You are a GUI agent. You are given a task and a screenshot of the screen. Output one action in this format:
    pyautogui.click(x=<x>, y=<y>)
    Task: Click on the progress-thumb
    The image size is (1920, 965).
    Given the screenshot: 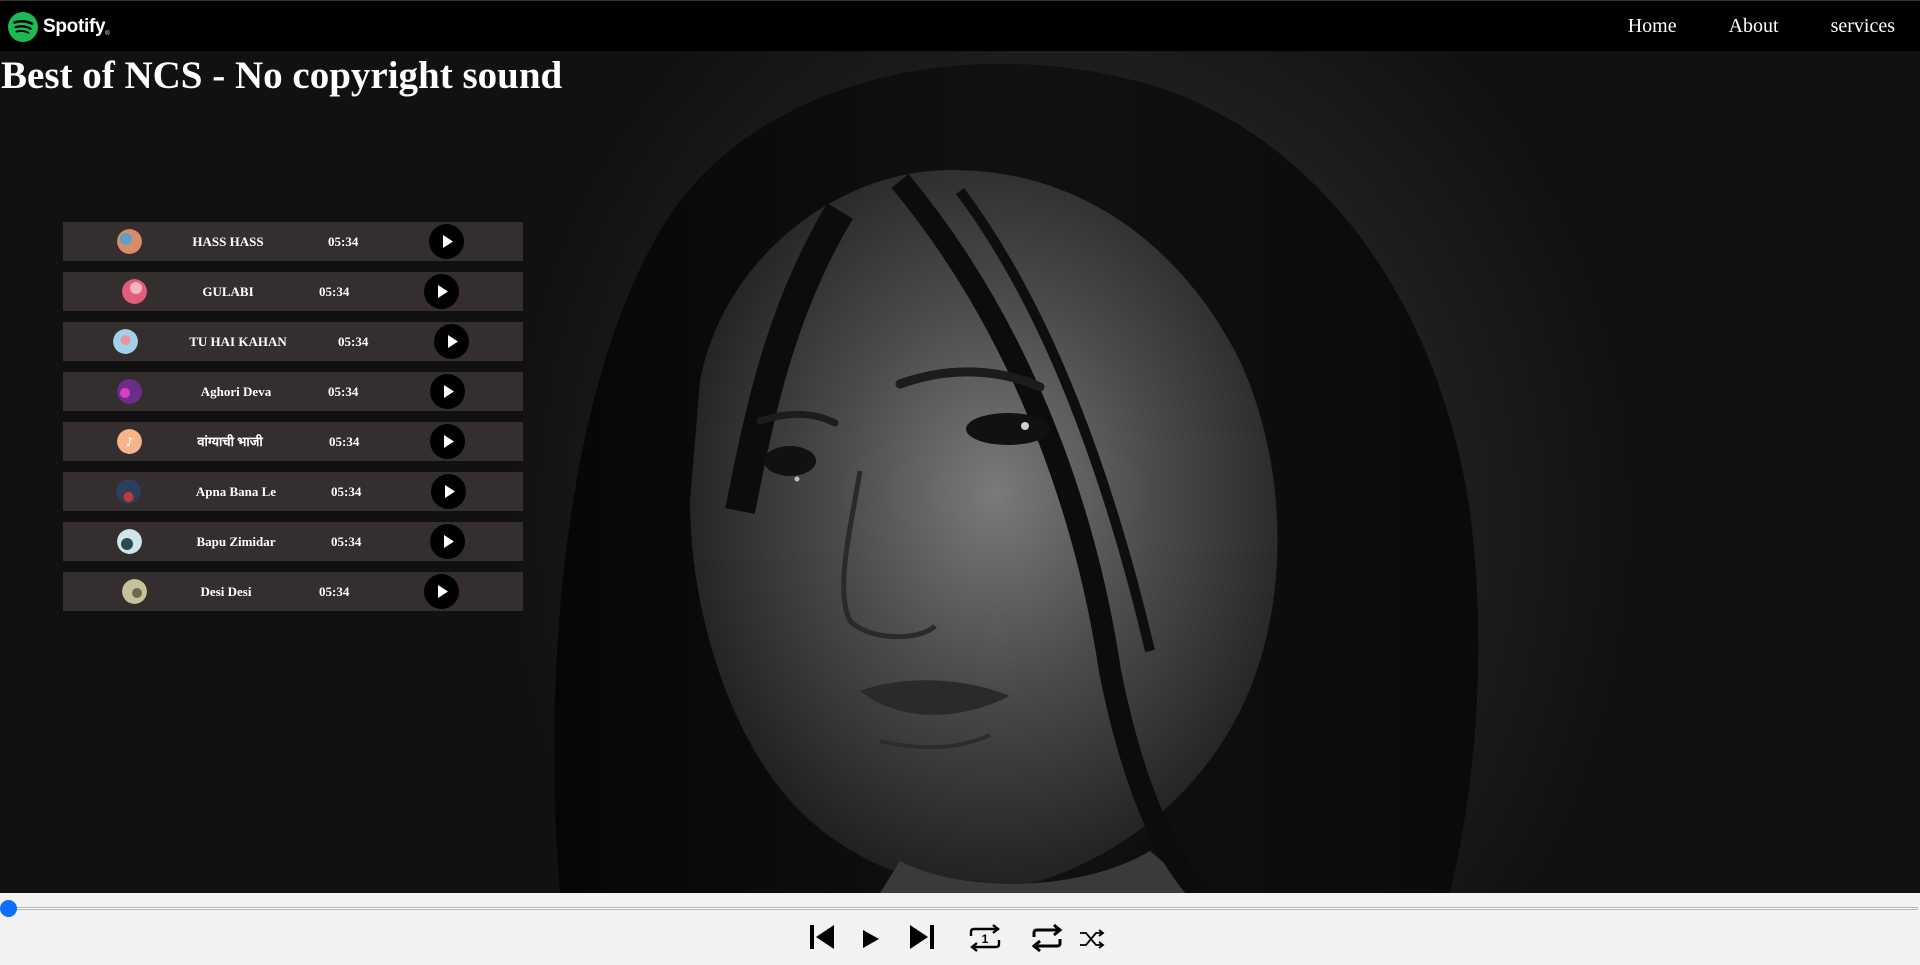 What is the action you would take?
    pyautogui.click(x=8, y=908)
    